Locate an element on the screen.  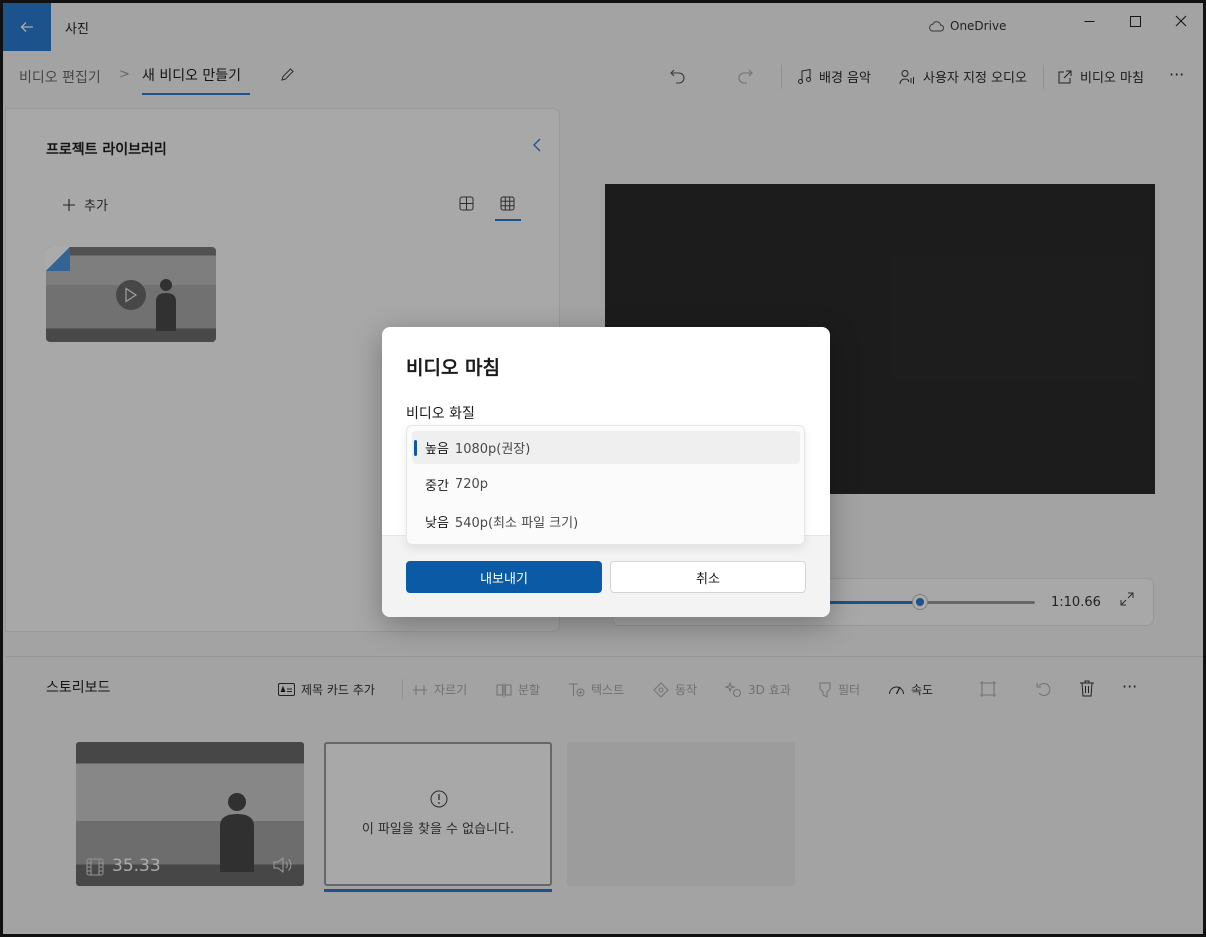
option-desc: 720p is located at coordinates (471, 484).